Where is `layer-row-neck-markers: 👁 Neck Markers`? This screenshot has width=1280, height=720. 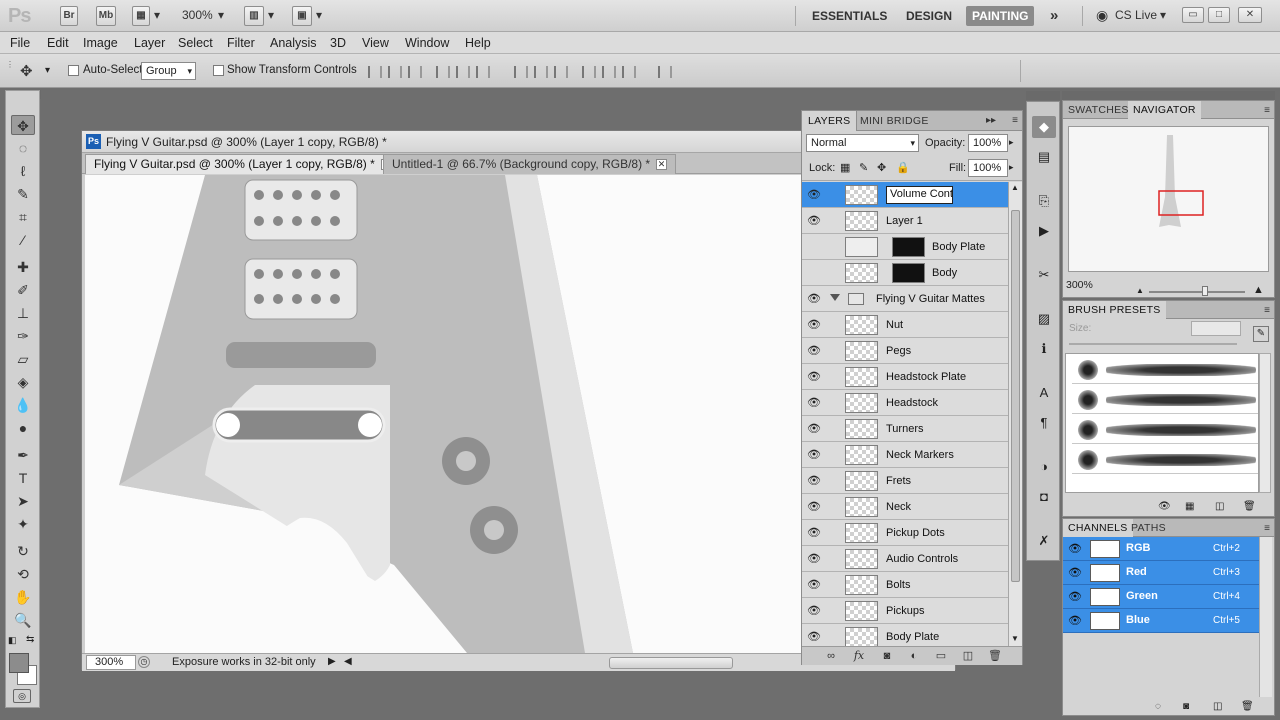
layer-row-neck-markers: 👁 Neck Markers is located at coordinates (905, 455).